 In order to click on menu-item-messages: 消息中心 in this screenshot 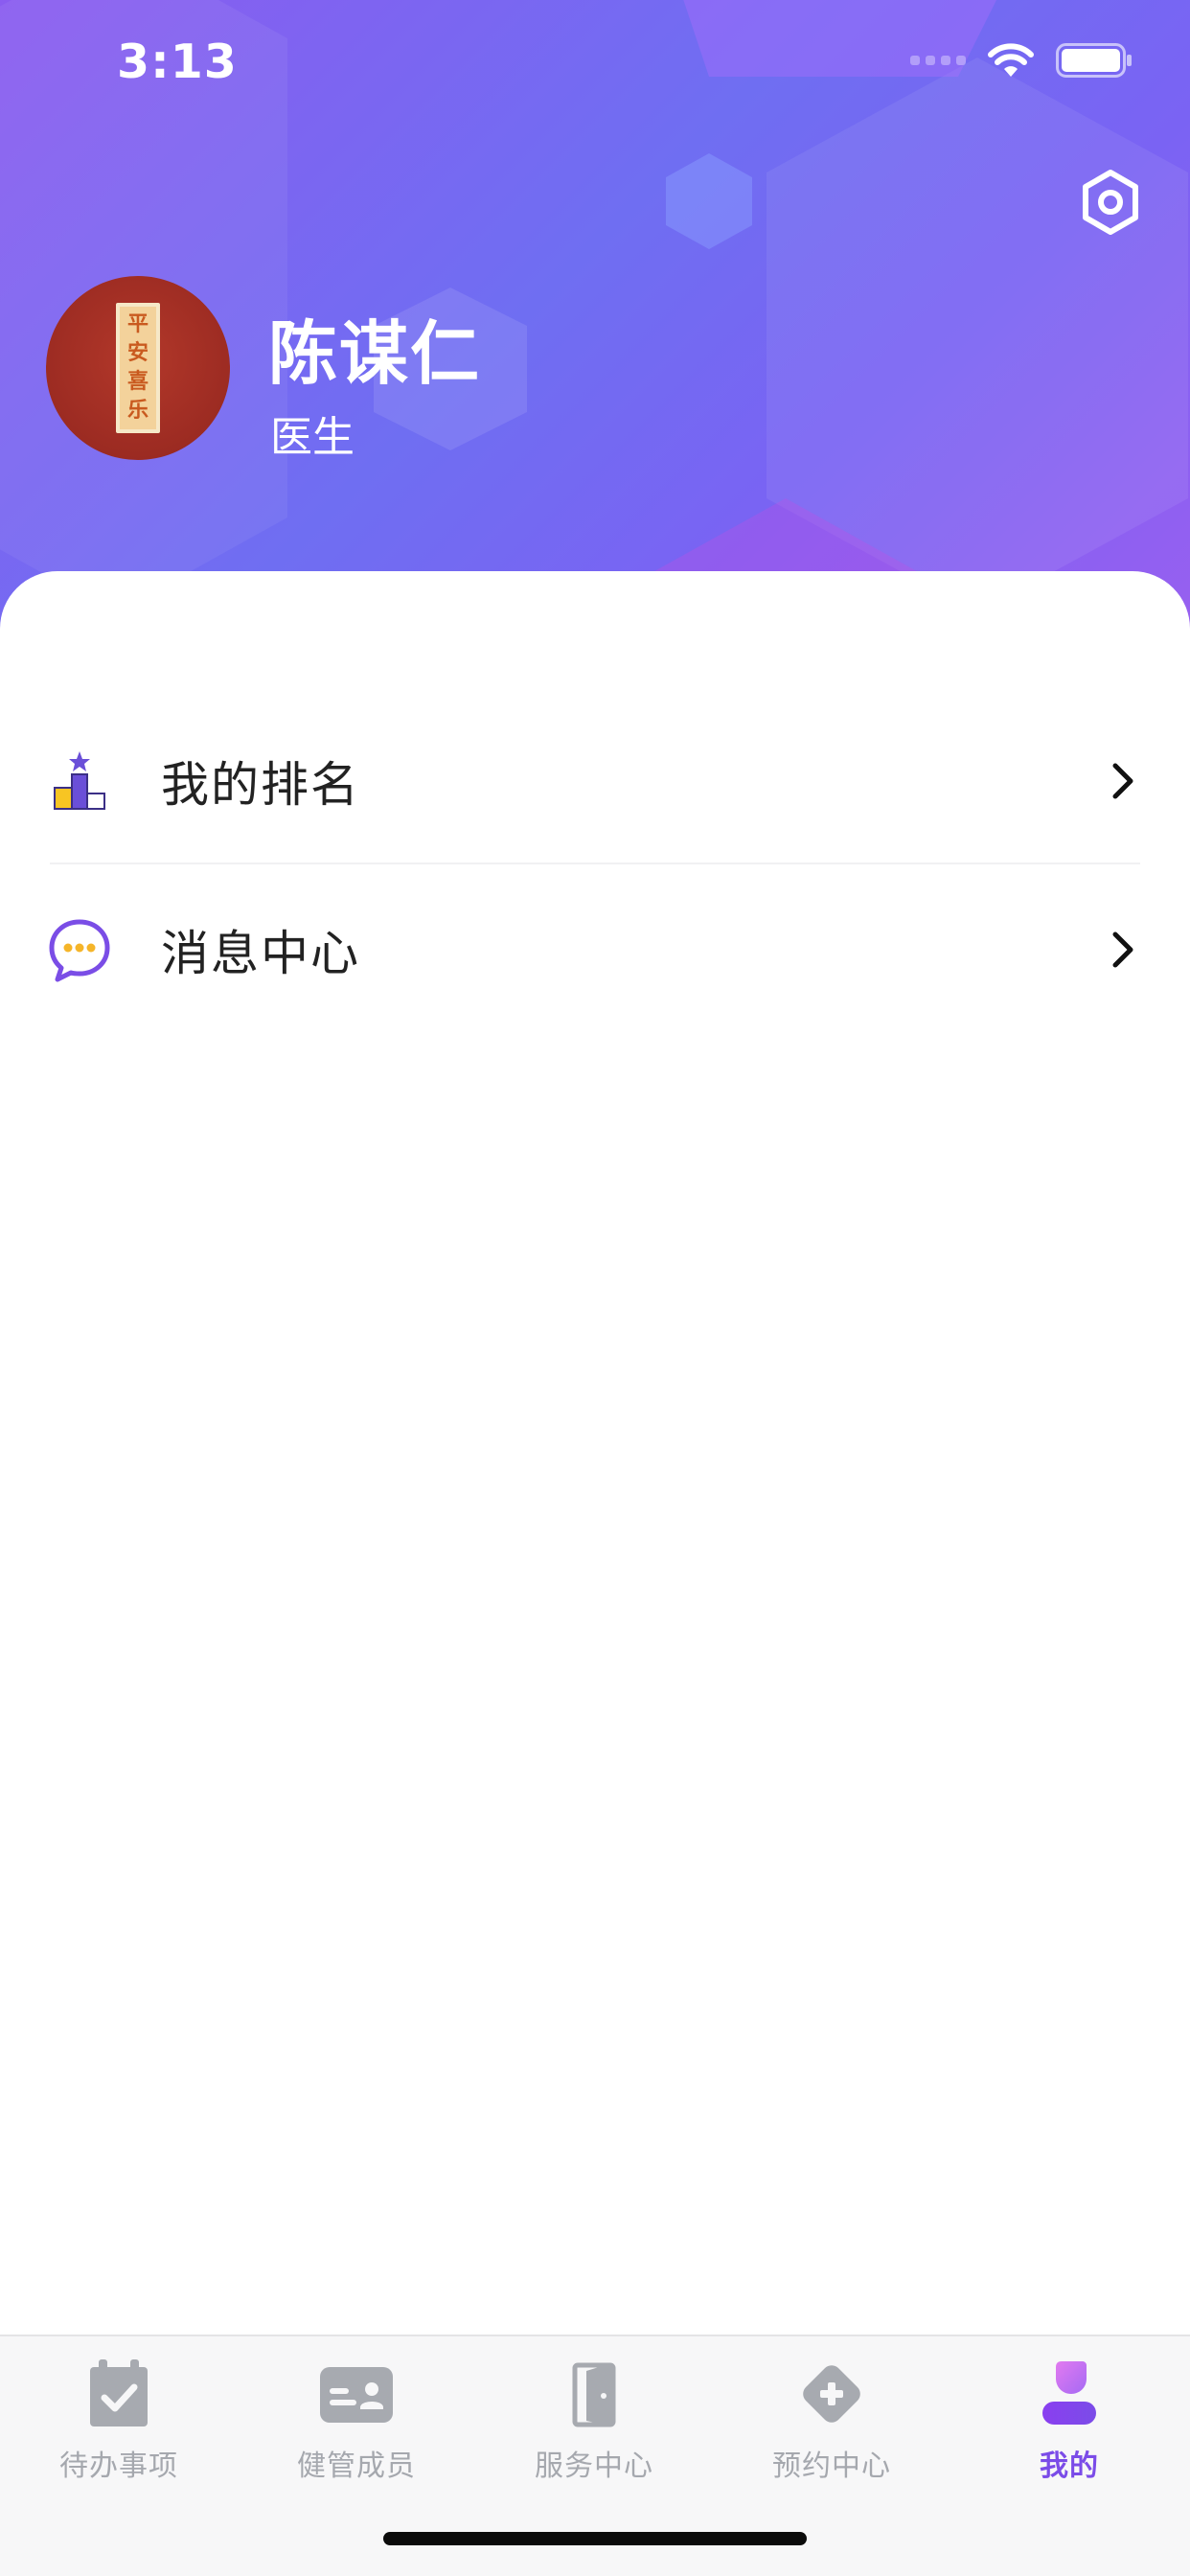, I will do `click(595, 950)`.